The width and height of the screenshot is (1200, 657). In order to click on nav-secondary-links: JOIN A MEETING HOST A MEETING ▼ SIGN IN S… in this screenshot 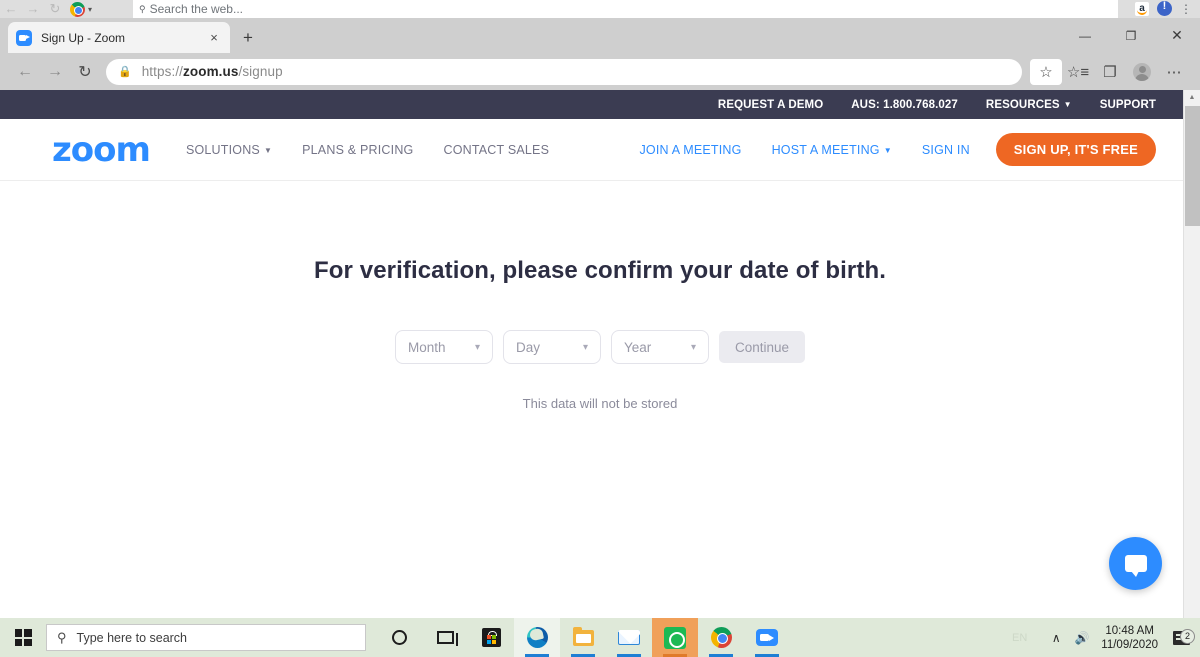, I will do `click(882, 149)`.